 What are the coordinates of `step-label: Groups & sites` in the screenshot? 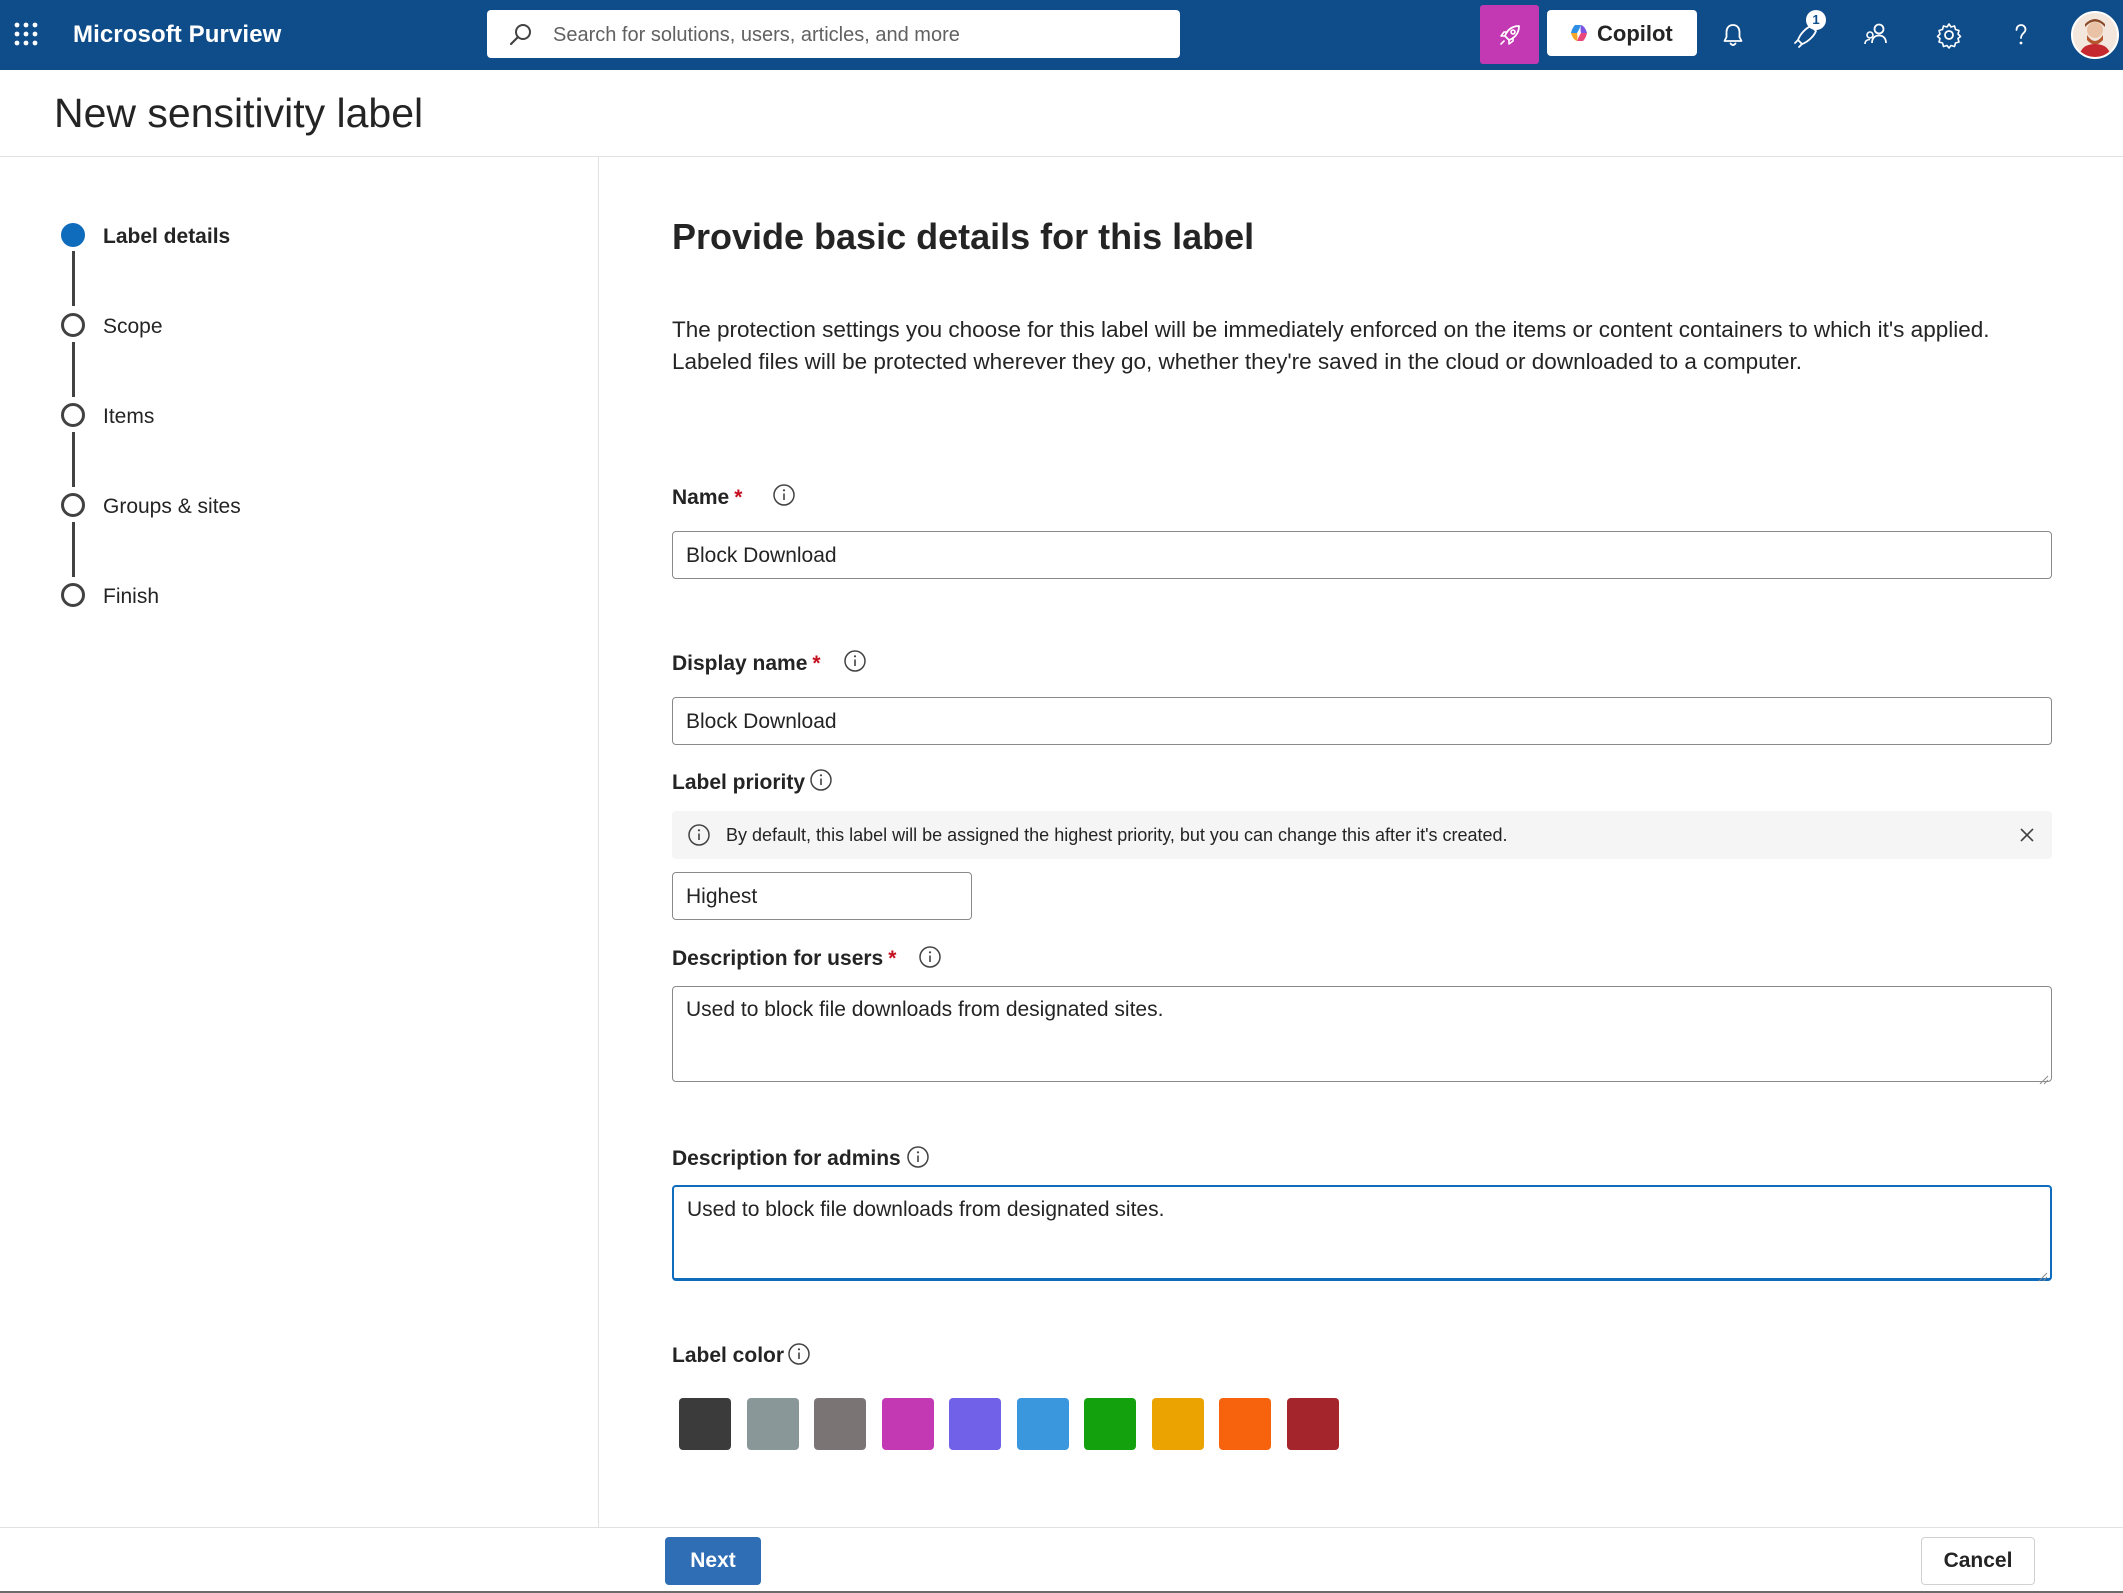 It's located at (172, 506).